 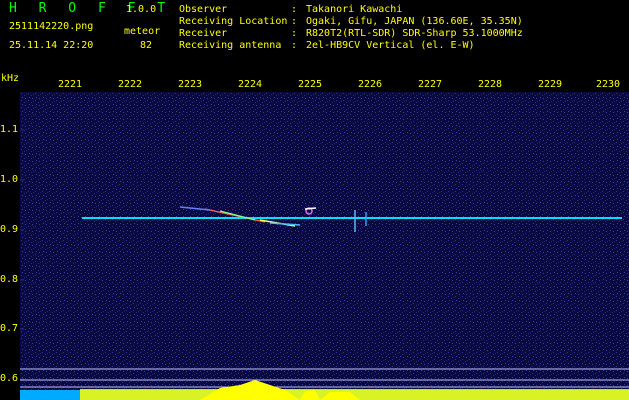 I want to click on meteor-label: meteor, so click(x=142, y=31).